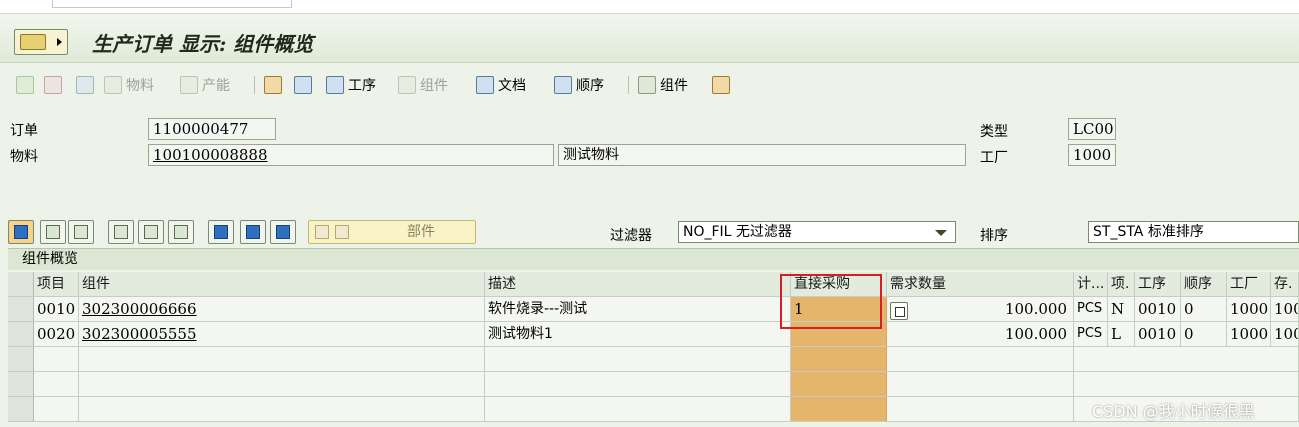 This screenshot has height=427, width=1299. Describe the element at coordinates (322, 232) in the screenshot. I see `flask-icon` at that location.